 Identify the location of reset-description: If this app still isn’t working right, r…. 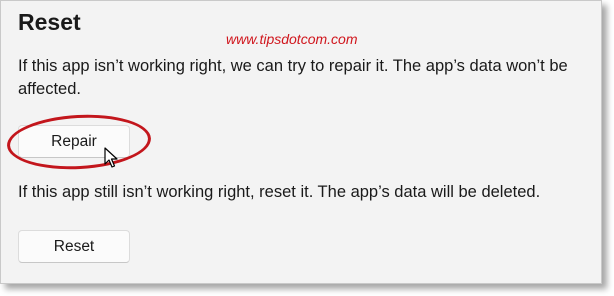
(279, 192).